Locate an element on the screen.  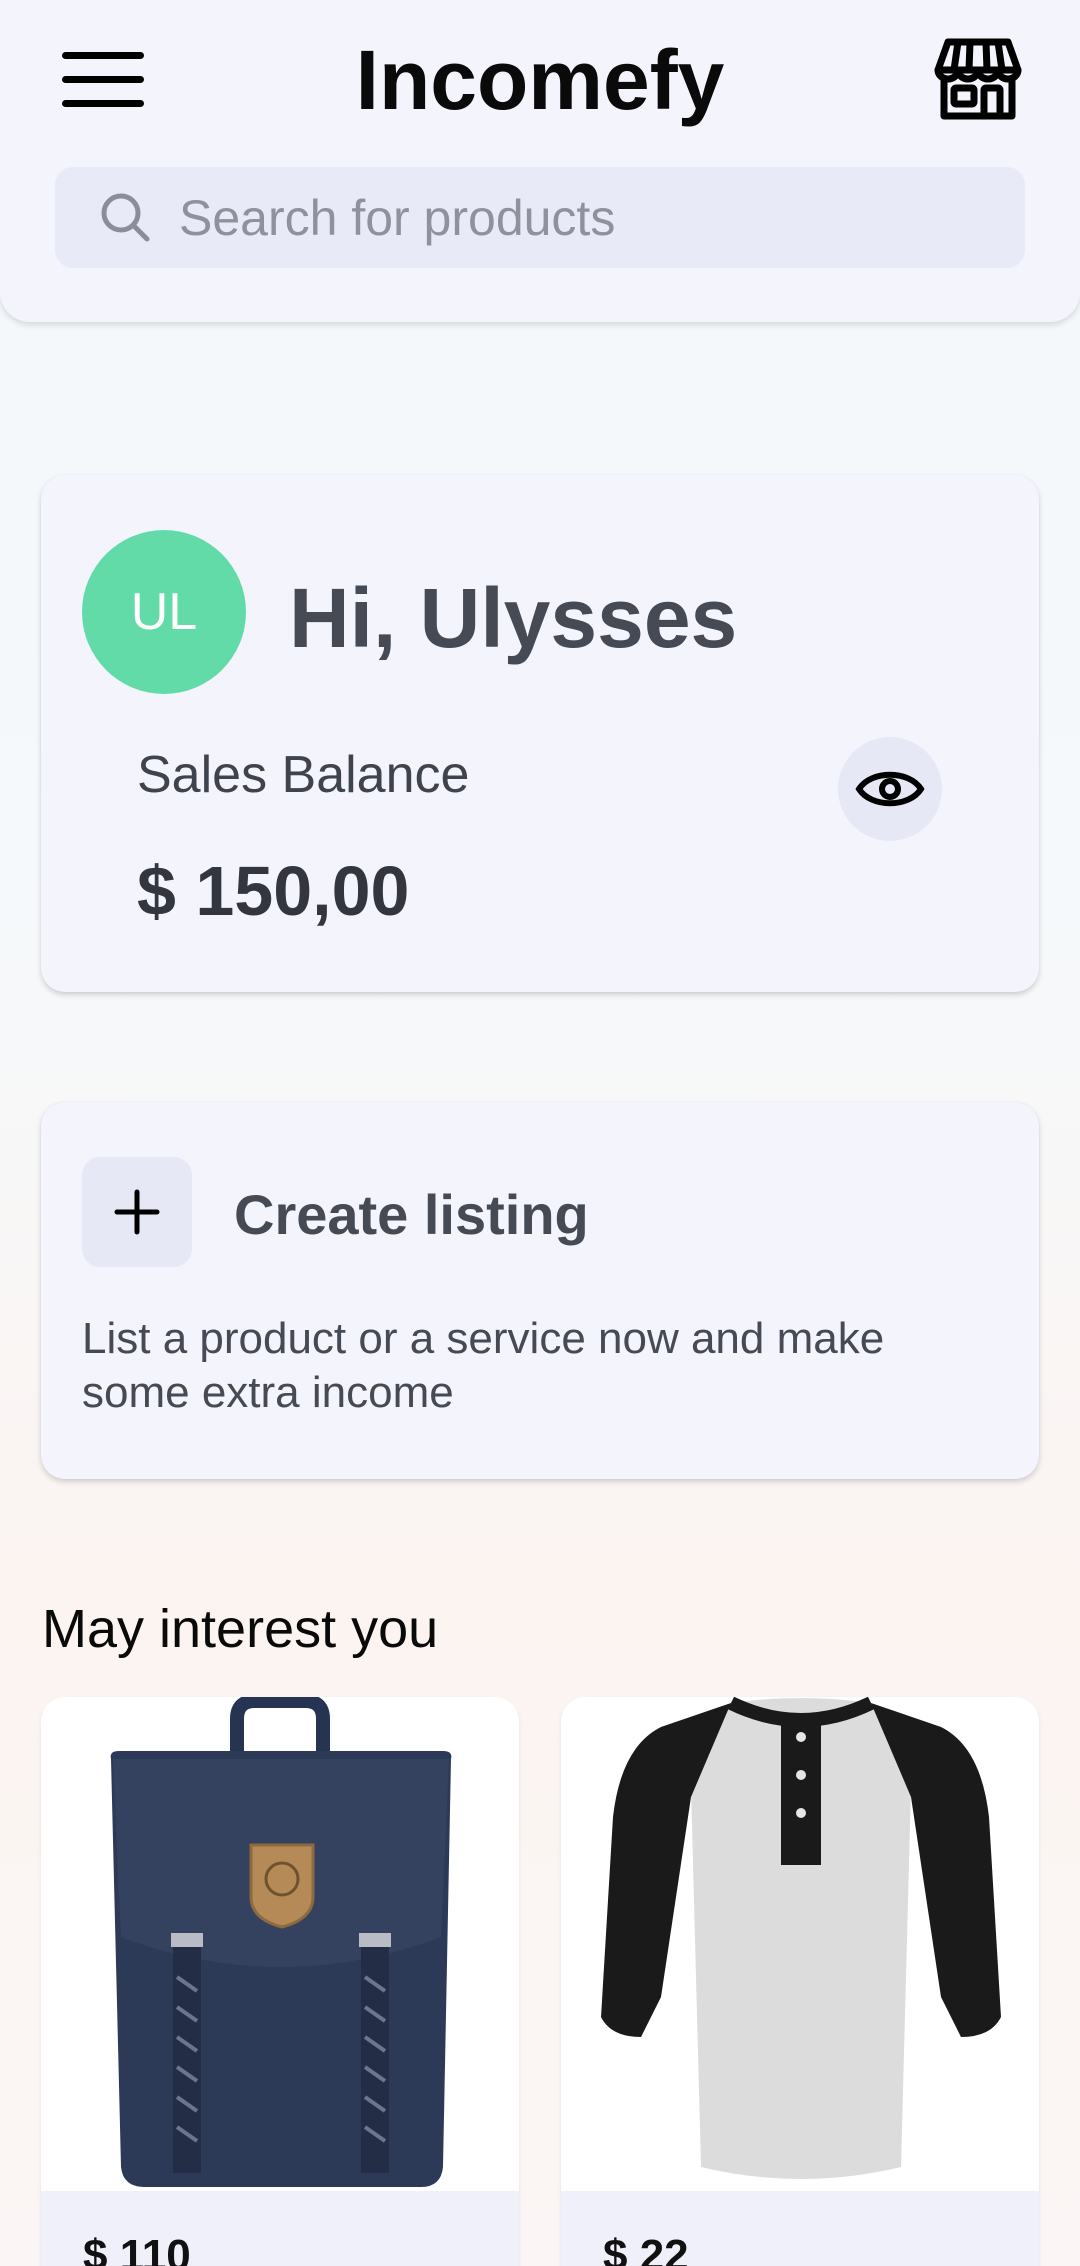
product-price: $ 110 is located at coordinates (137, 2248).